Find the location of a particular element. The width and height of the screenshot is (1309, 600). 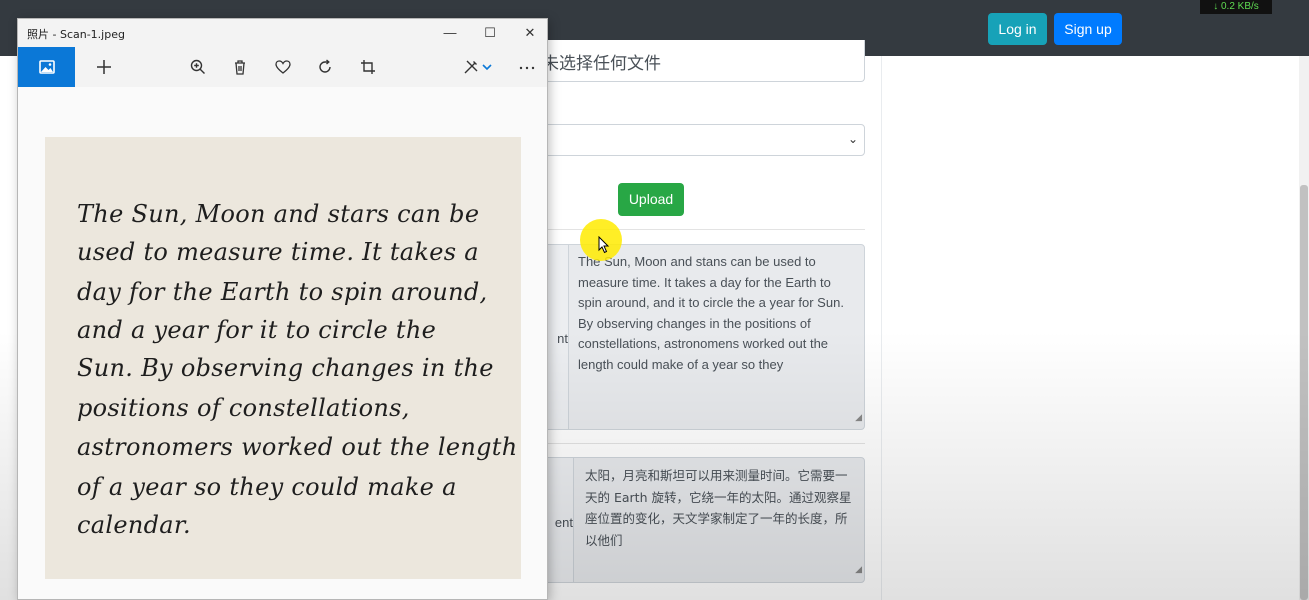

heart-icon is located at coordinates (283, 67).